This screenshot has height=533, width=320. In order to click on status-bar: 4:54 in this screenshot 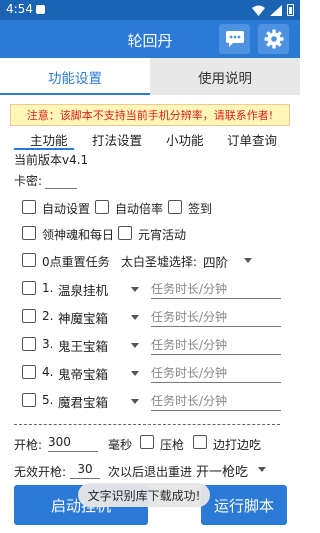, I will do `click(150, 10)`.